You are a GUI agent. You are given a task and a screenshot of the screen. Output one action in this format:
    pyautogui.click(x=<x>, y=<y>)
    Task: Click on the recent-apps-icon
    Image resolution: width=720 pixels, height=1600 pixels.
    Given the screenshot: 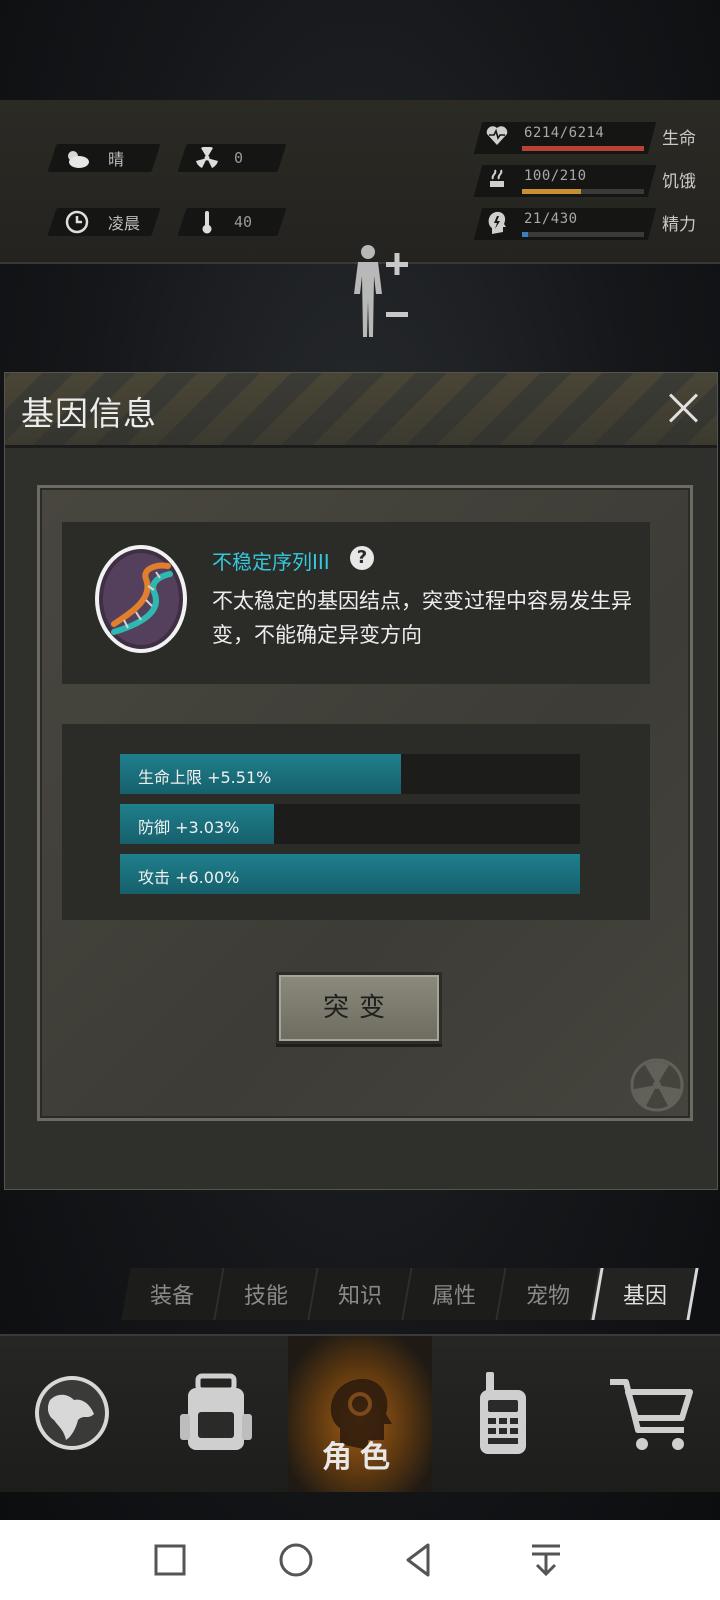 What is the action you would take?
    pyautogui.click(x=170, y=1560)
    